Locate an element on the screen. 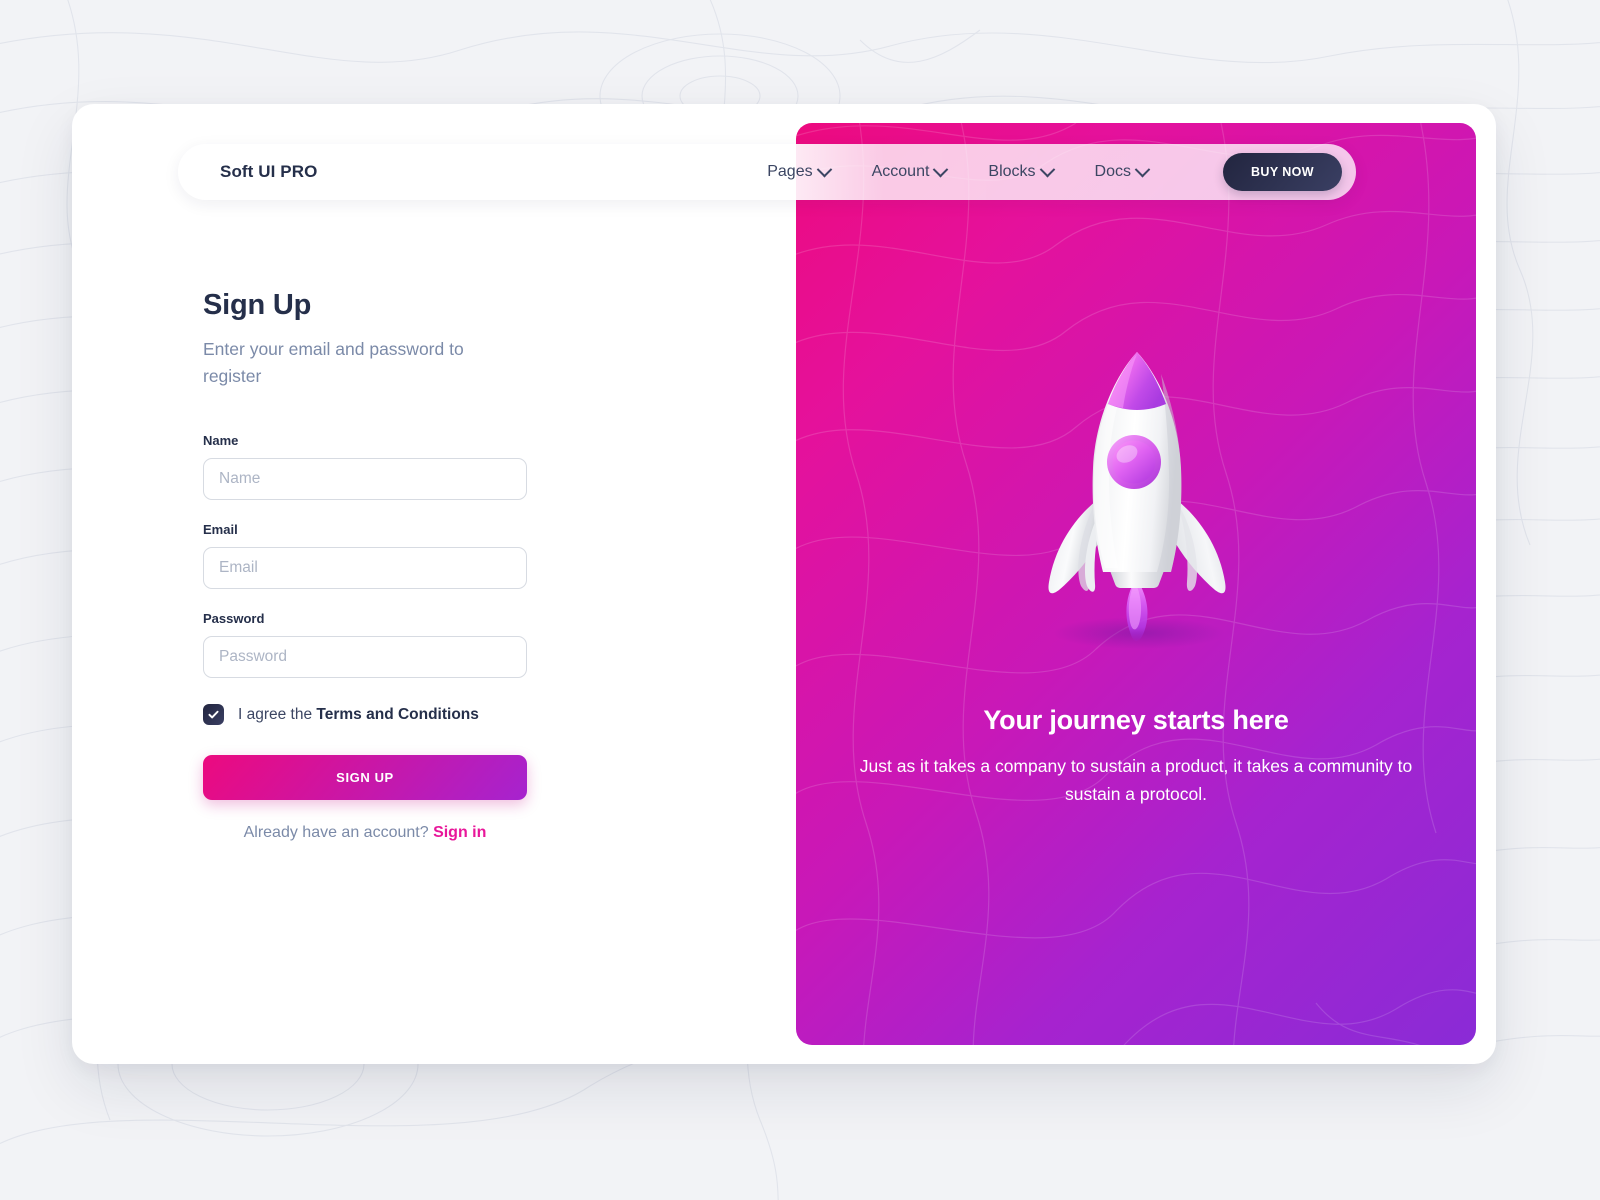 The height and width of the screenshot is (1200, 1600). signin-prompt-row: Already have an account? Sign in is located at coordinates (365, 833).